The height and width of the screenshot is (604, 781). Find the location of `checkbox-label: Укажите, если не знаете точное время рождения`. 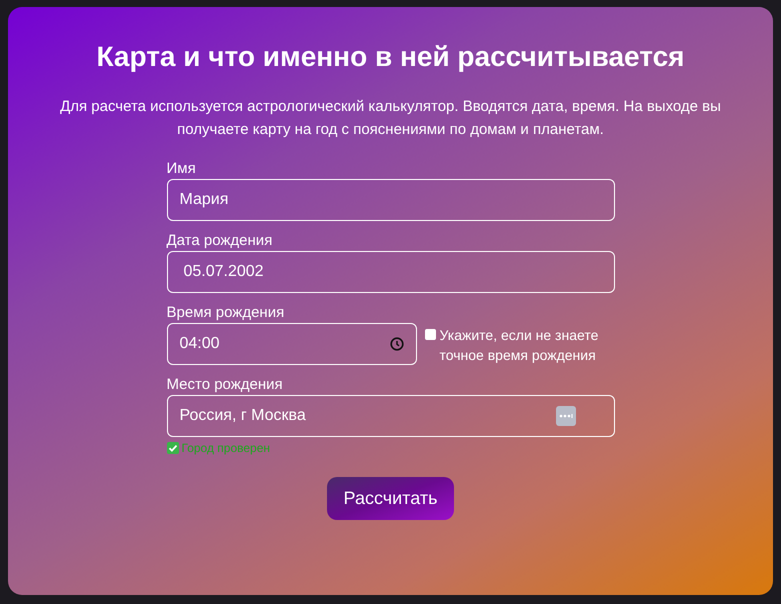

checkbox-label: Укажите, если не знаете точное время рождения is located at coordinates (520, 345).